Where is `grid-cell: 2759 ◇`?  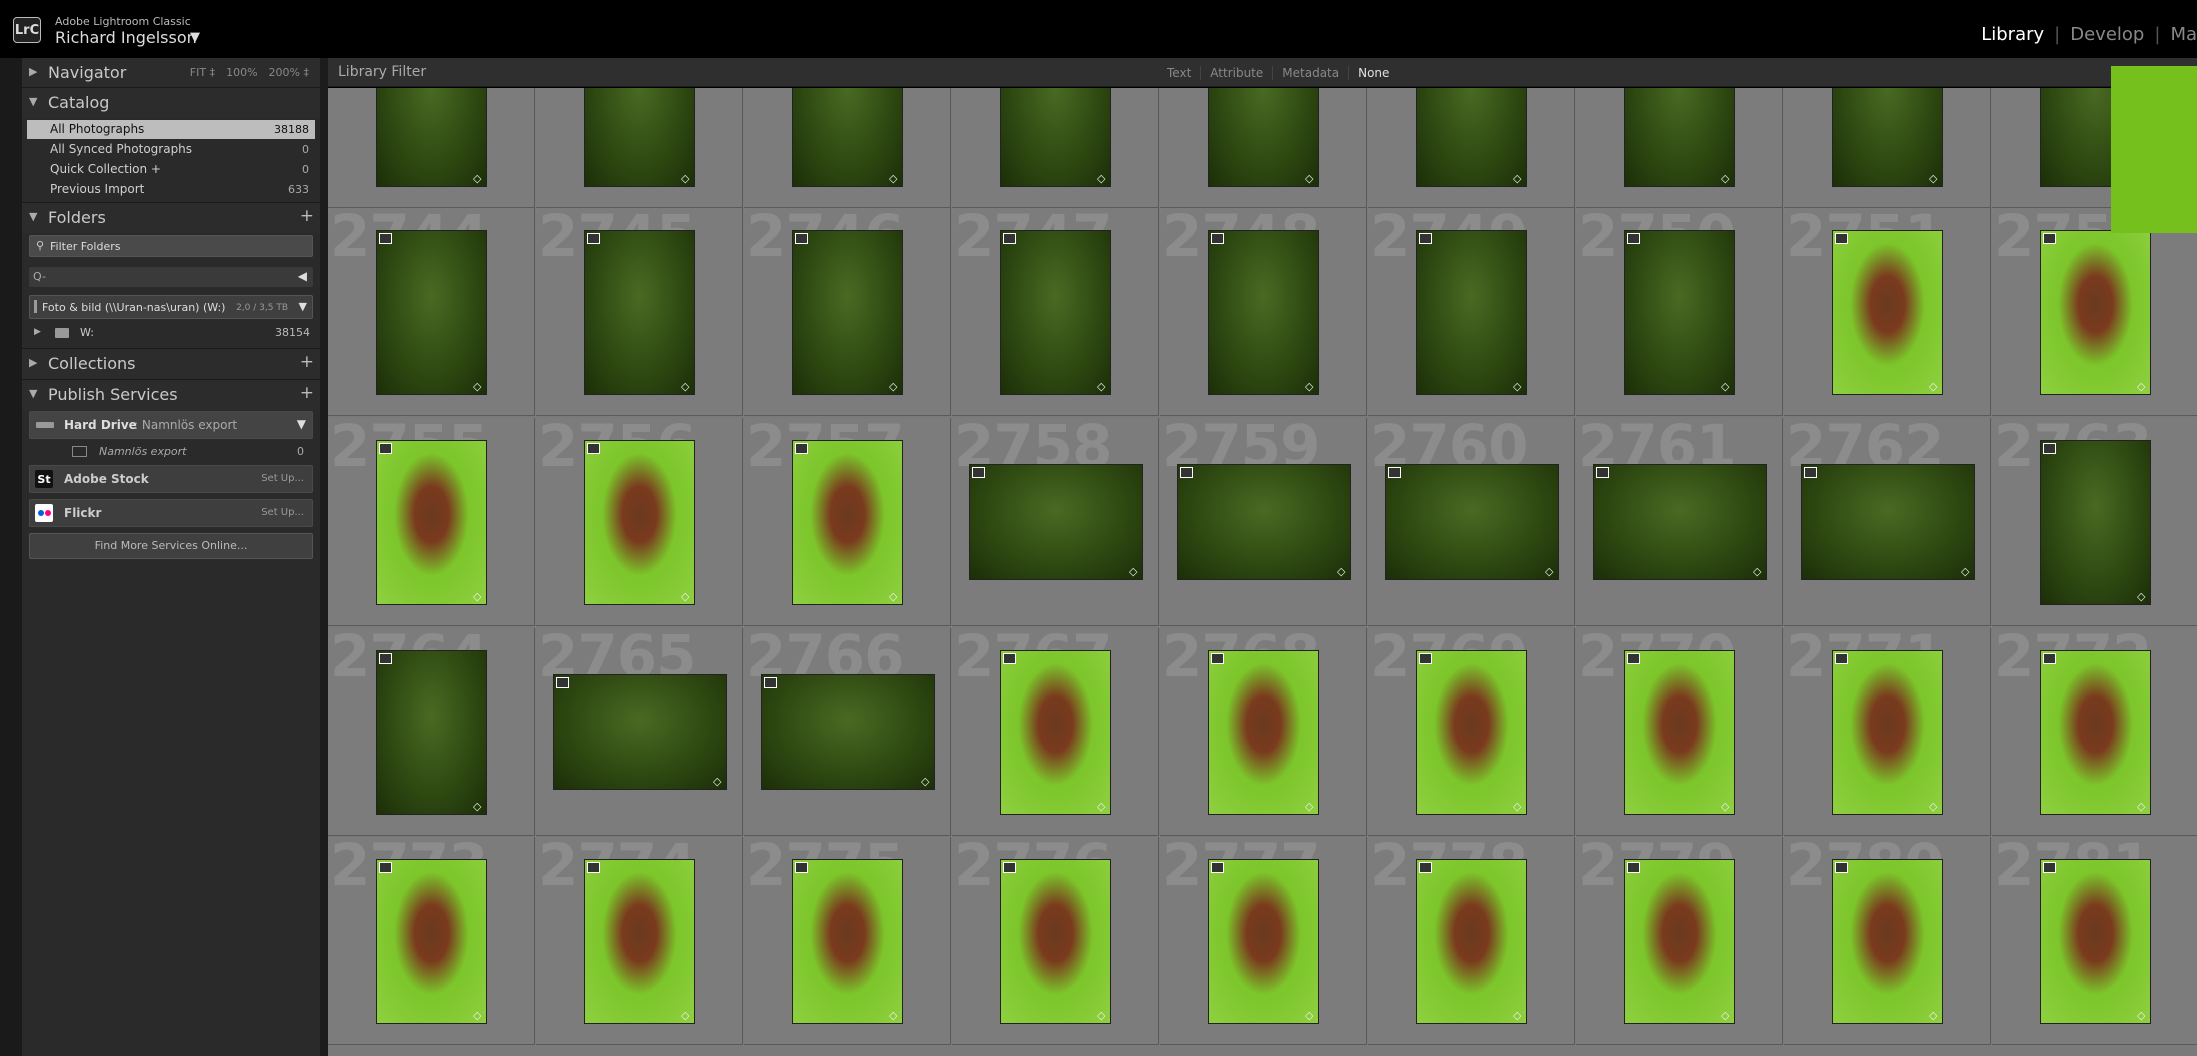 grid-cell: 2759 ◇ is located at coordinates (1263, 522).